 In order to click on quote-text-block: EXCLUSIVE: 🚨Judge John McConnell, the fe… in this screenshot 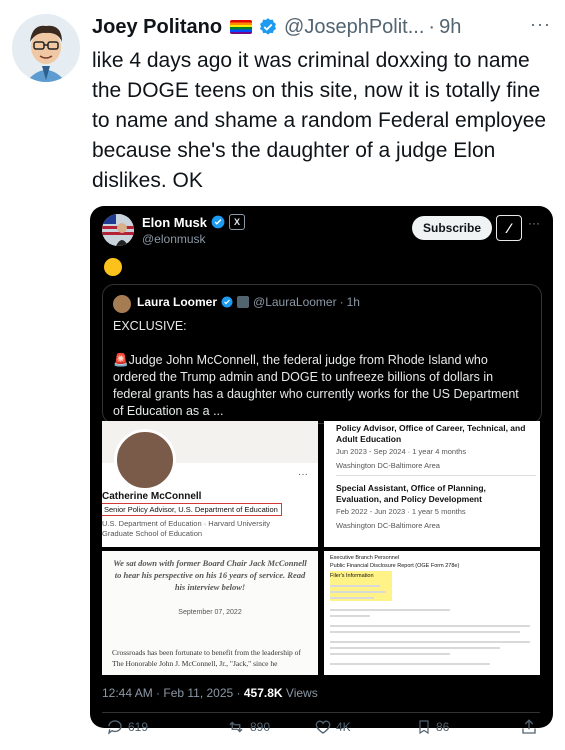, I will do `click(318, 377)`.